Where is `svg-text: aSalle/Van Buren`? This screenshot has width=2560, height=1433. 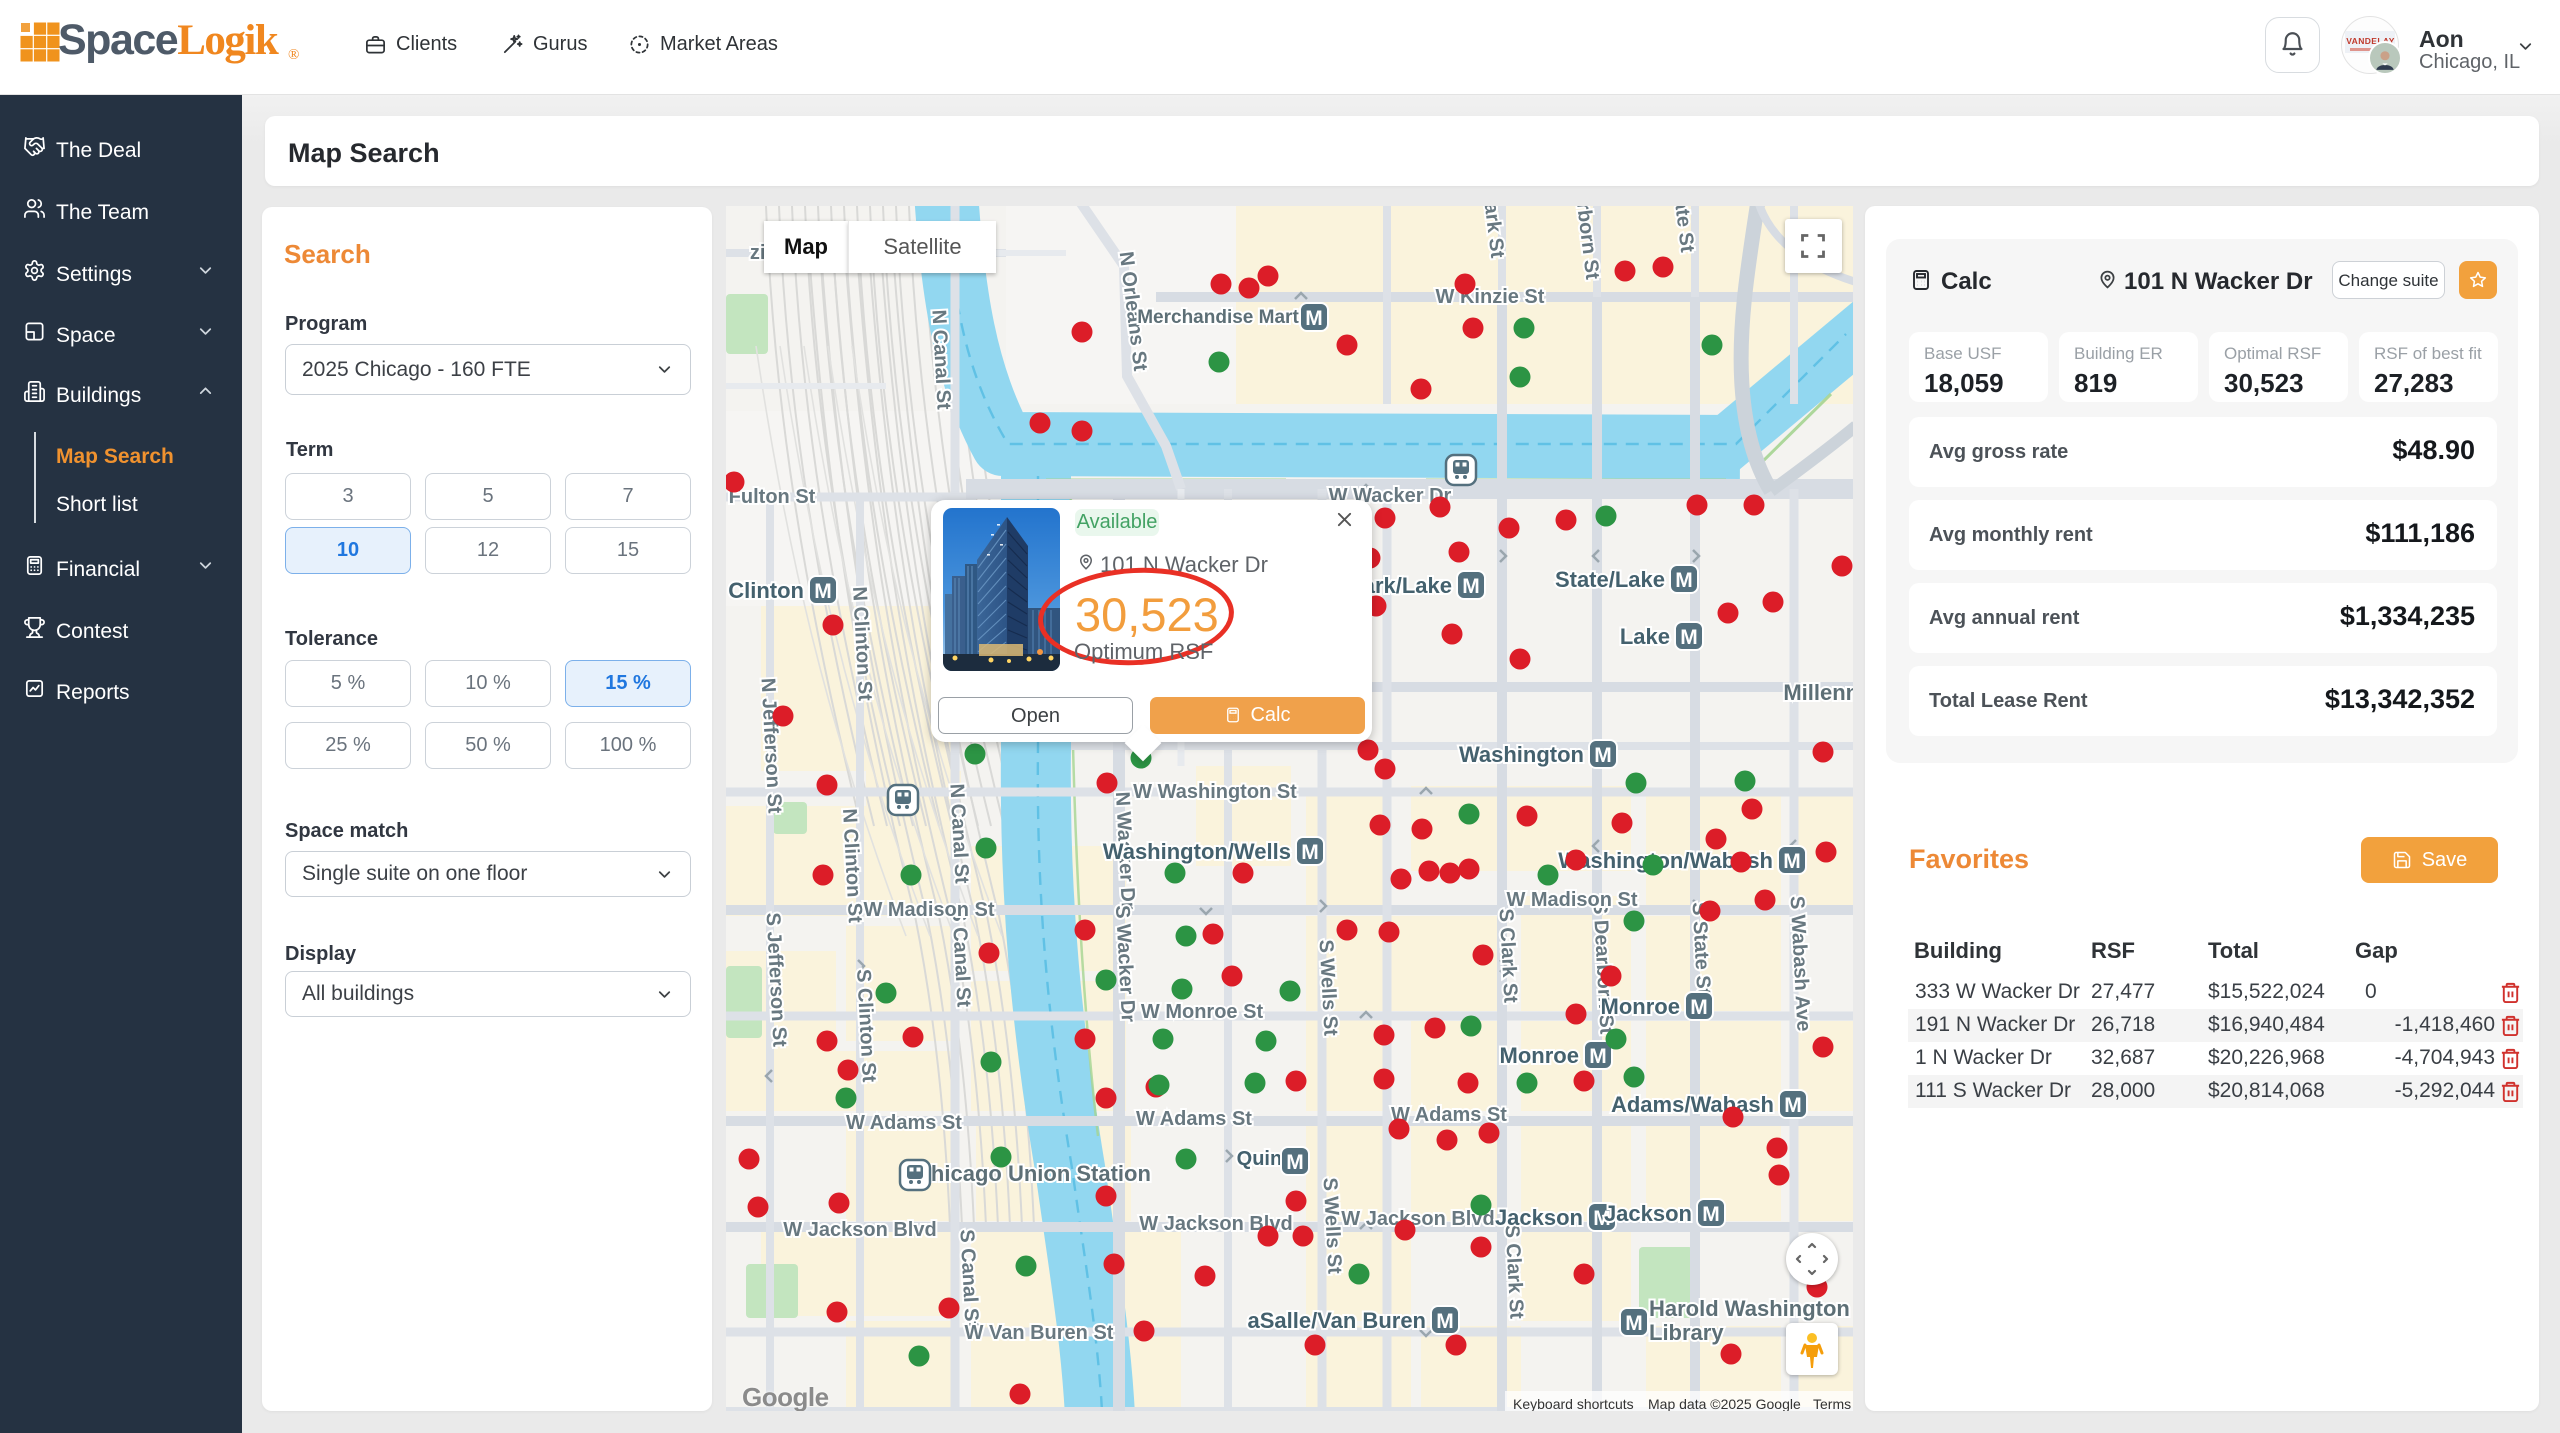 svg-text: aSalle/Van Buren is located at coordinates (1336, 1320).